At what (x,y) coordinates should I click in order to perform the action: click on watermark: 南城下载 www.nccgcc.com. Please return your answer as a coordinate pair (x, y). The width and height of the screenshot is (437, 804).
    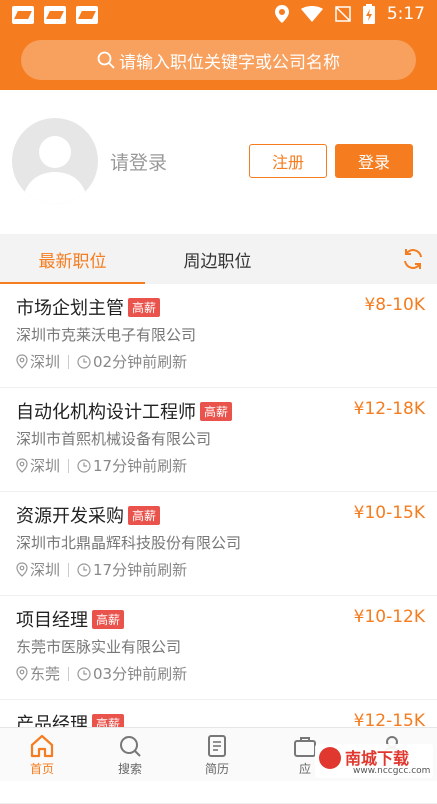
    Looking at the image, I should click on (374, 761).